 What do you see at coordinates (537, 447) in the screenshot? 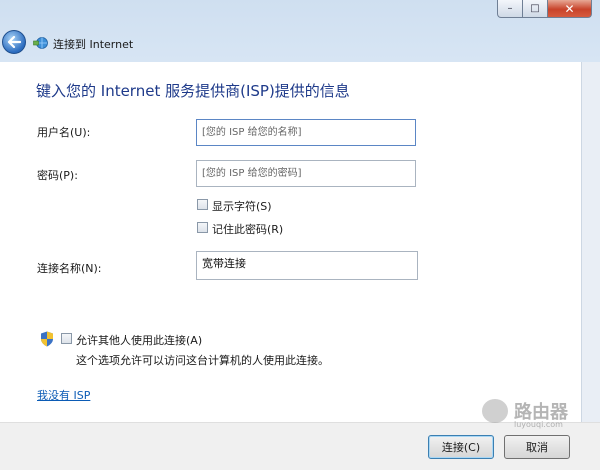
I see `cancel-button: 取消` at bounding box center [537, 447].